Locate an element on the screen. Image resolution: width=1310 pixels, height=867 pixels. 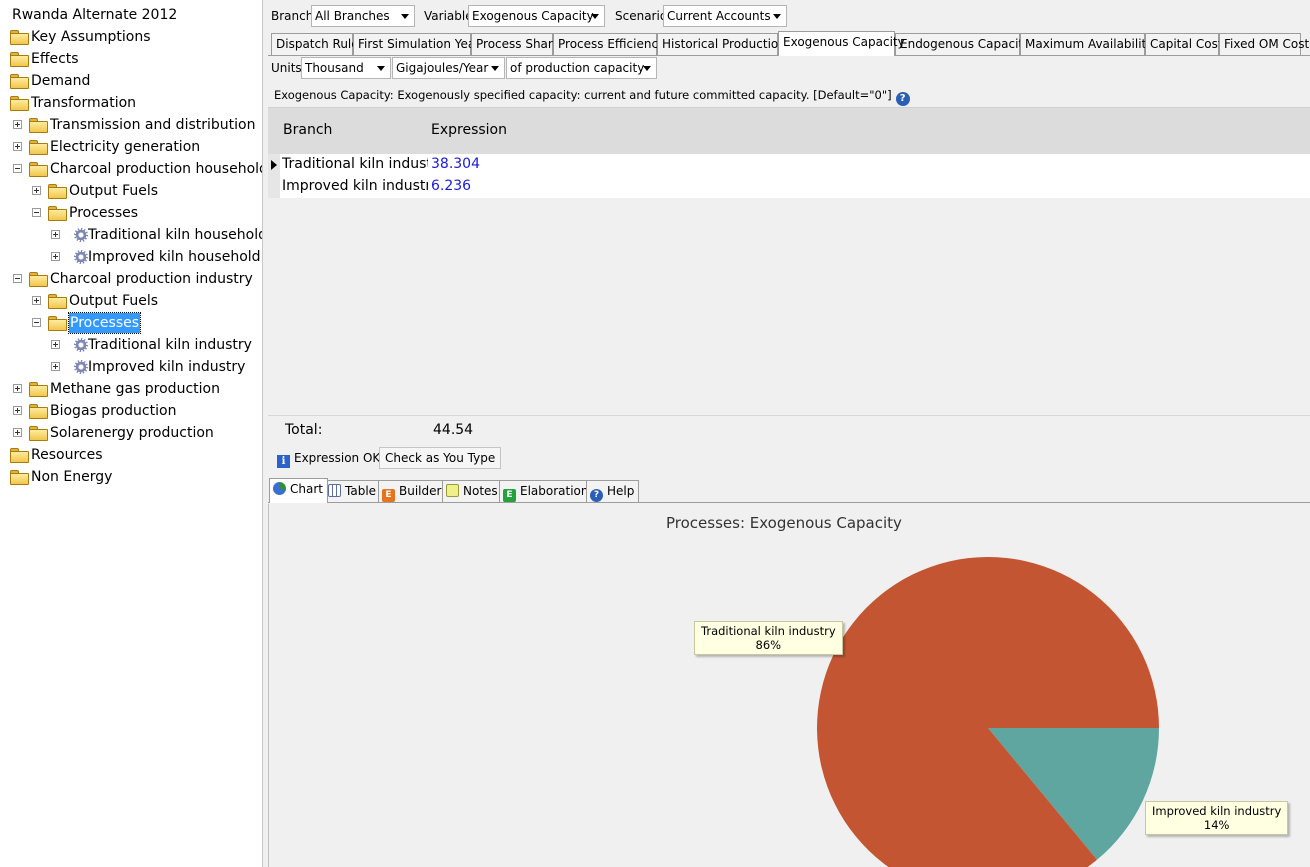
scenario-dropdown: Current Accounts is located at coordinates (725, 16).